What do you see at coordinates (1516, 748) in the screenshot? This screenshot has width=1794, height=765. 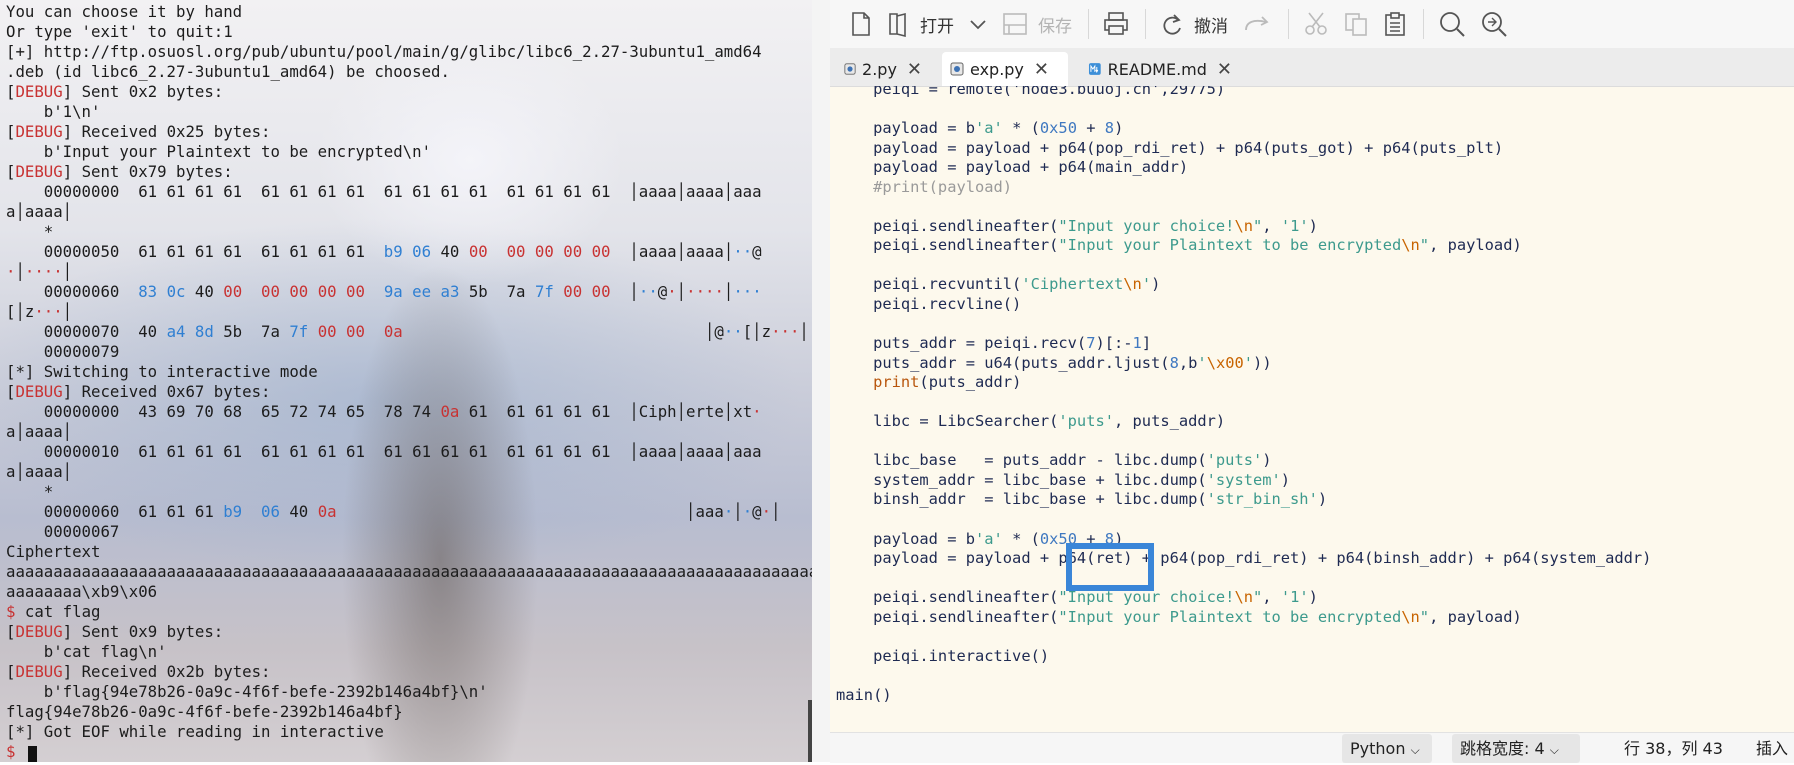 I see `tab-width-selector: 跳格宽度: 4 ⌵` at bounding box center [1516, 748].